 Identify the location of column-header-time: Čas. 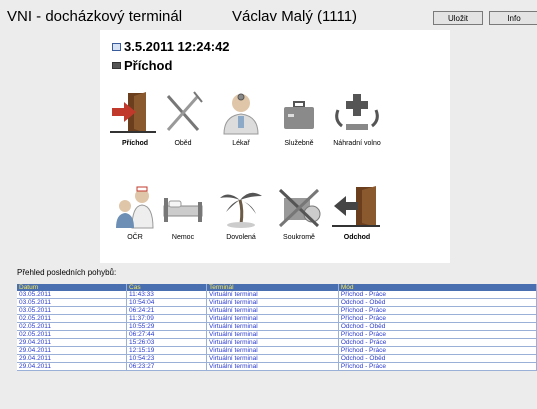
(167, 287).